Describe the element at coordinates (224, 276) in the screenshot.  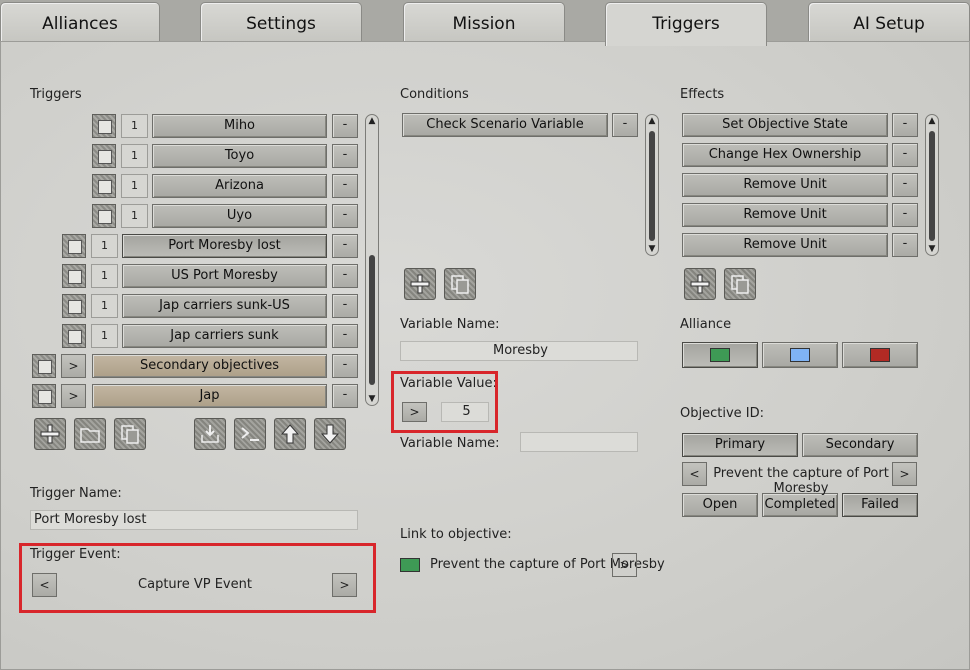
I see `trigger-item: US Port Moresby` at that location.